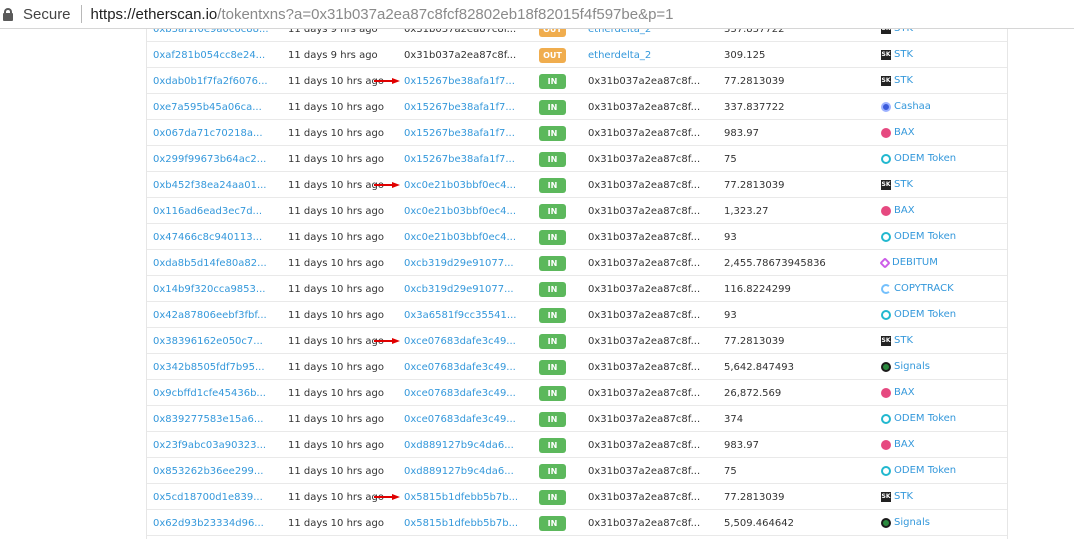 The width and height of the screenshot is (1074, 539). Describe the element at coordinates (908, 262) in the screenshot. I see `token-link: DEBITUM` at that location.